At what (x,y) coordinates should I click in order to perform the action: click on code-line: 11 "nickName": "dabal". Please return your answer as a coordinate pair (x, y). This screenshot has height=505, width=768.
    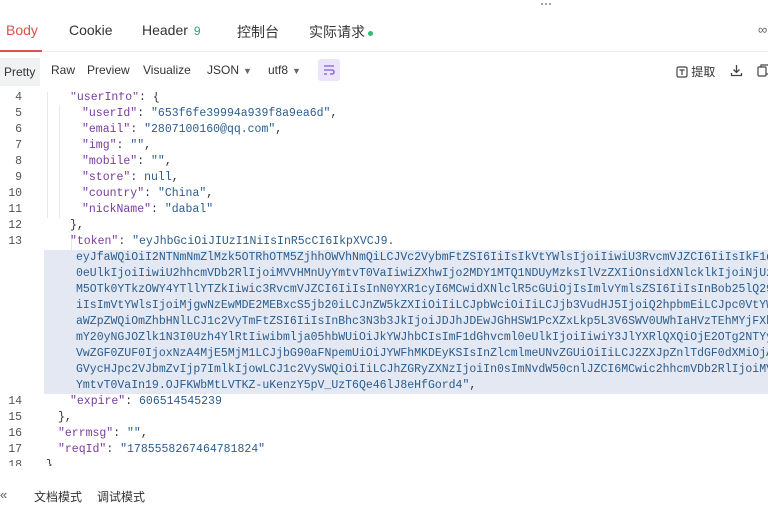
    Looking at the image, I should click on (384, 210).